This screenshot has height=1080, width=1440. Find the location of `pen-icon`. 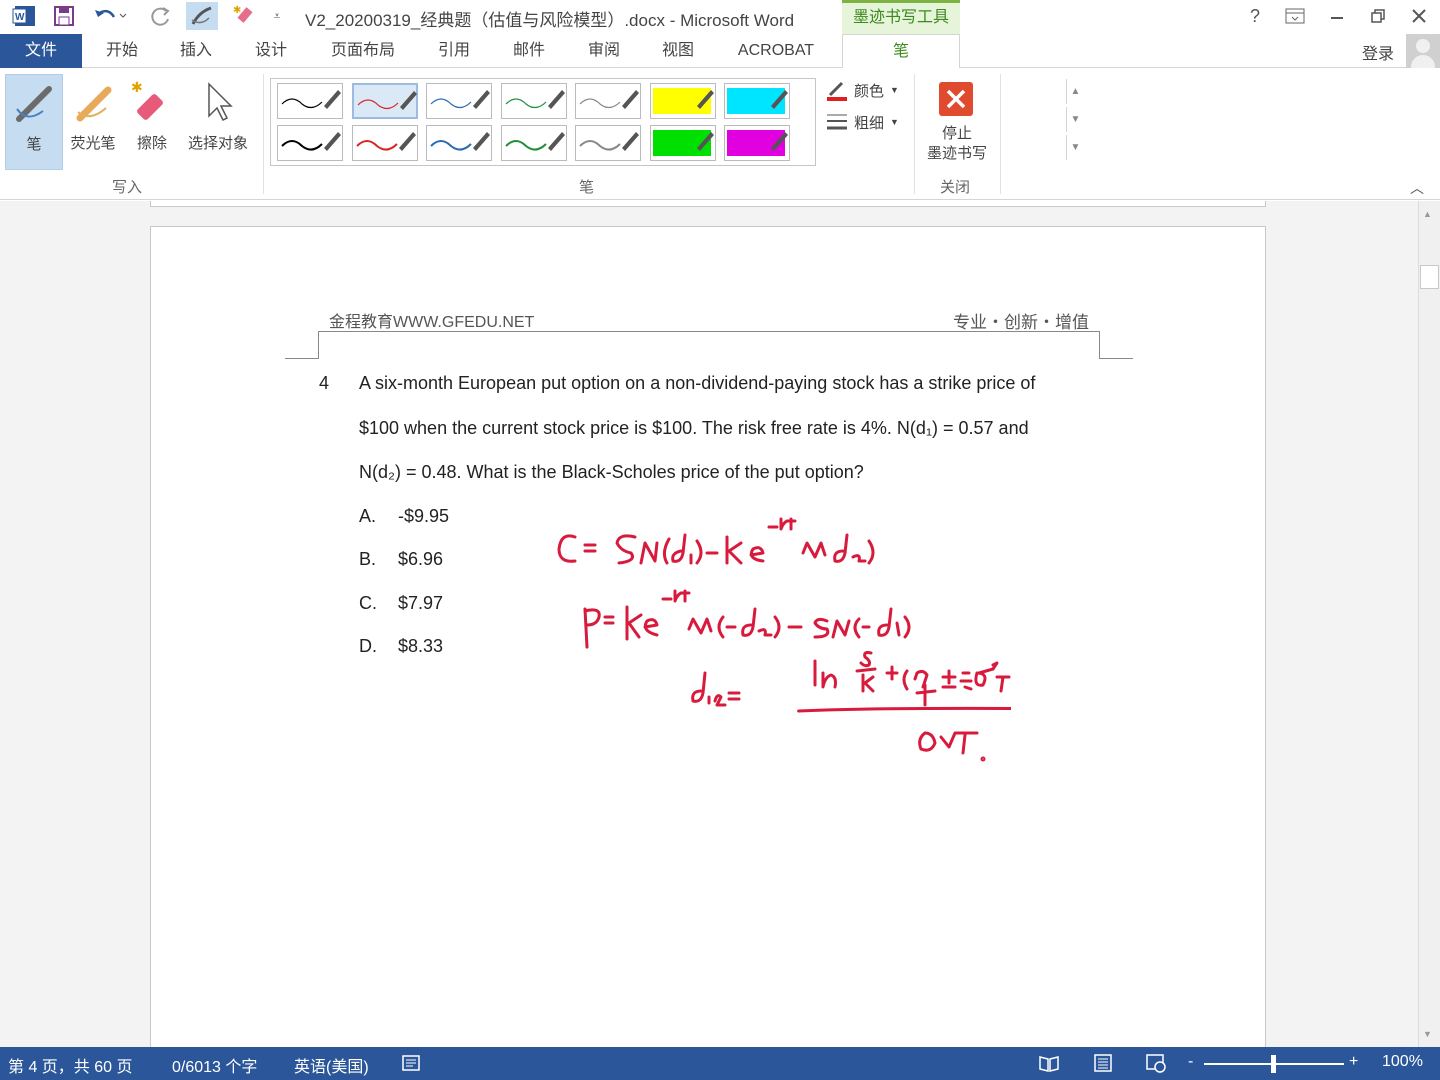

pen-icon is located at coordinates (34, 103).